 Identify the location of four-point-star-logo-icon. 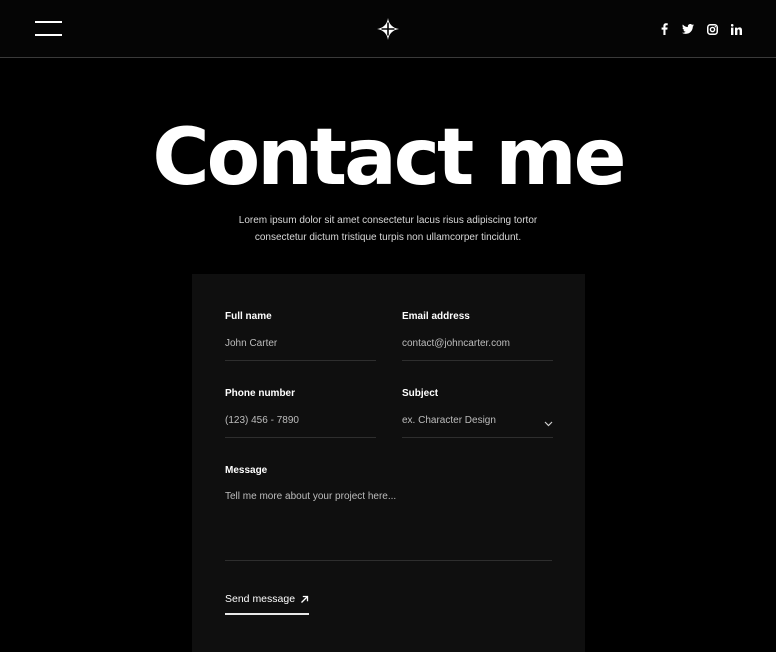
(388, 29).